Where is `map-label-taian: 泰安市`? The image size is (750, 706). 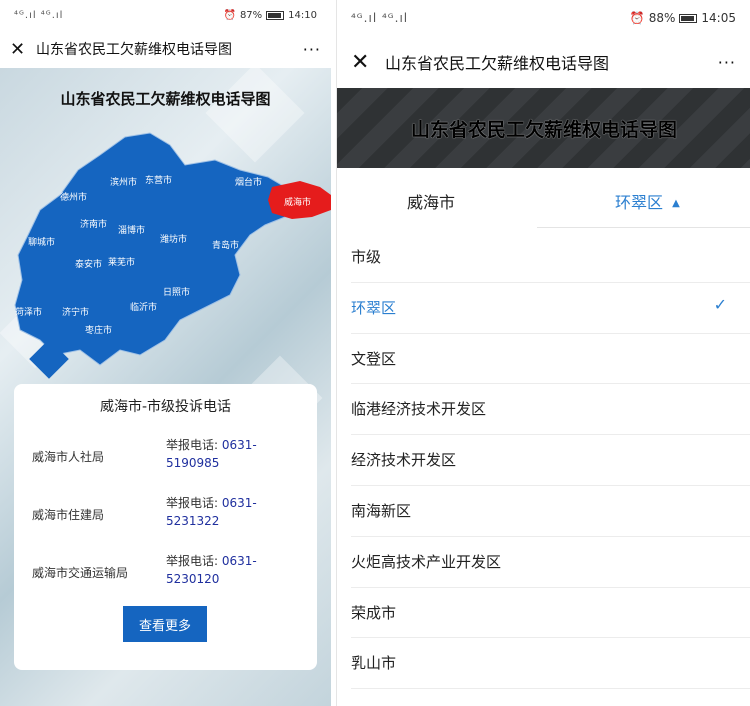
map-label-taian: 泰安市 is located at coordinates (88, 264).